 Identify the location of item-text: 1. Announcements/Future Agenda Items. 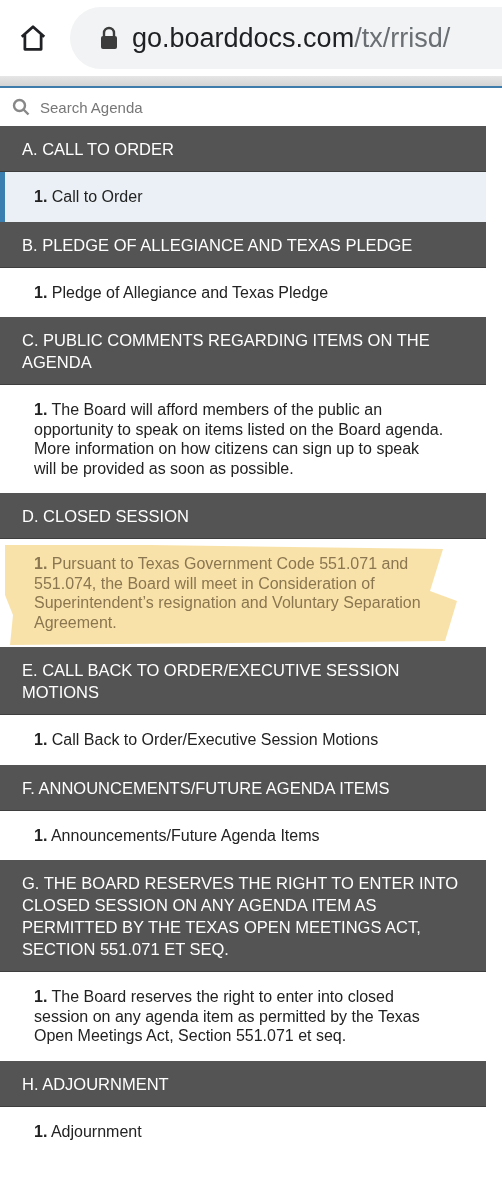
(177, 835).